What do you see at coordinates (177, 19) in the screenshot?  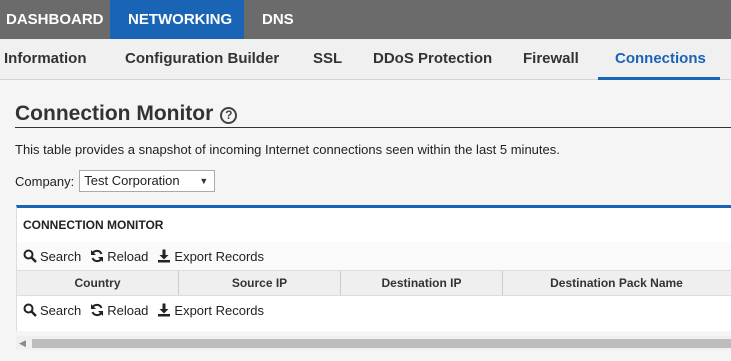 I see `tab-networking: NETWORKING` at bounding box center [177, 19].